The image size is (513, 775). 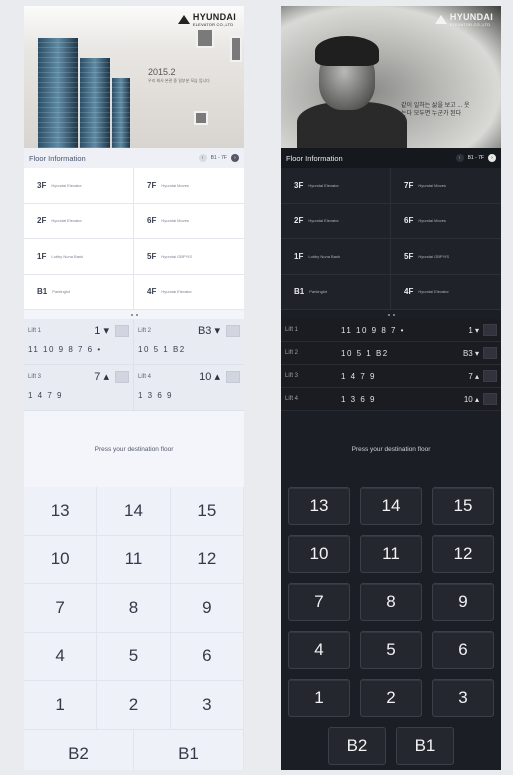 What do you see at coordinates (471, 399) in the screenshot?
I see `lift-current-floor: 10 ▴` at bounding box center [471, 399].